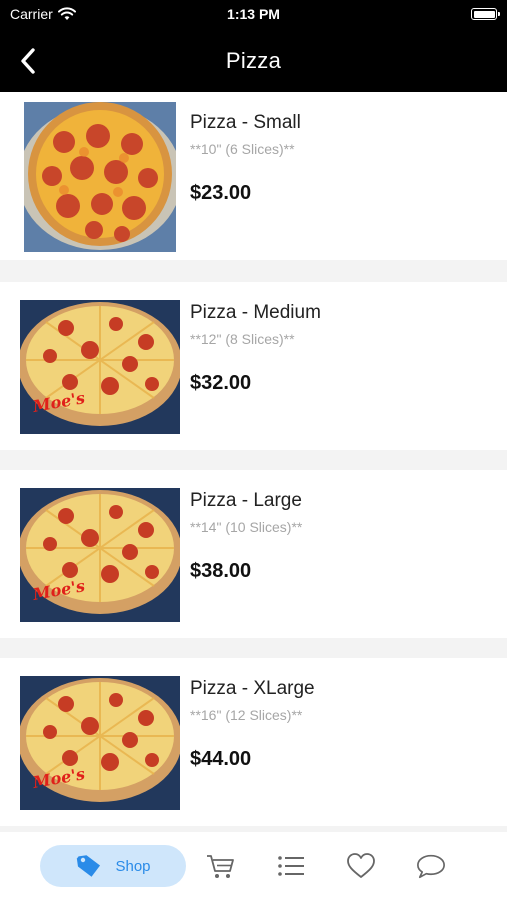 Image resolution: width=507 pixels, height=900 pixels. I want to click on pizza-photo, so click(100, 177).